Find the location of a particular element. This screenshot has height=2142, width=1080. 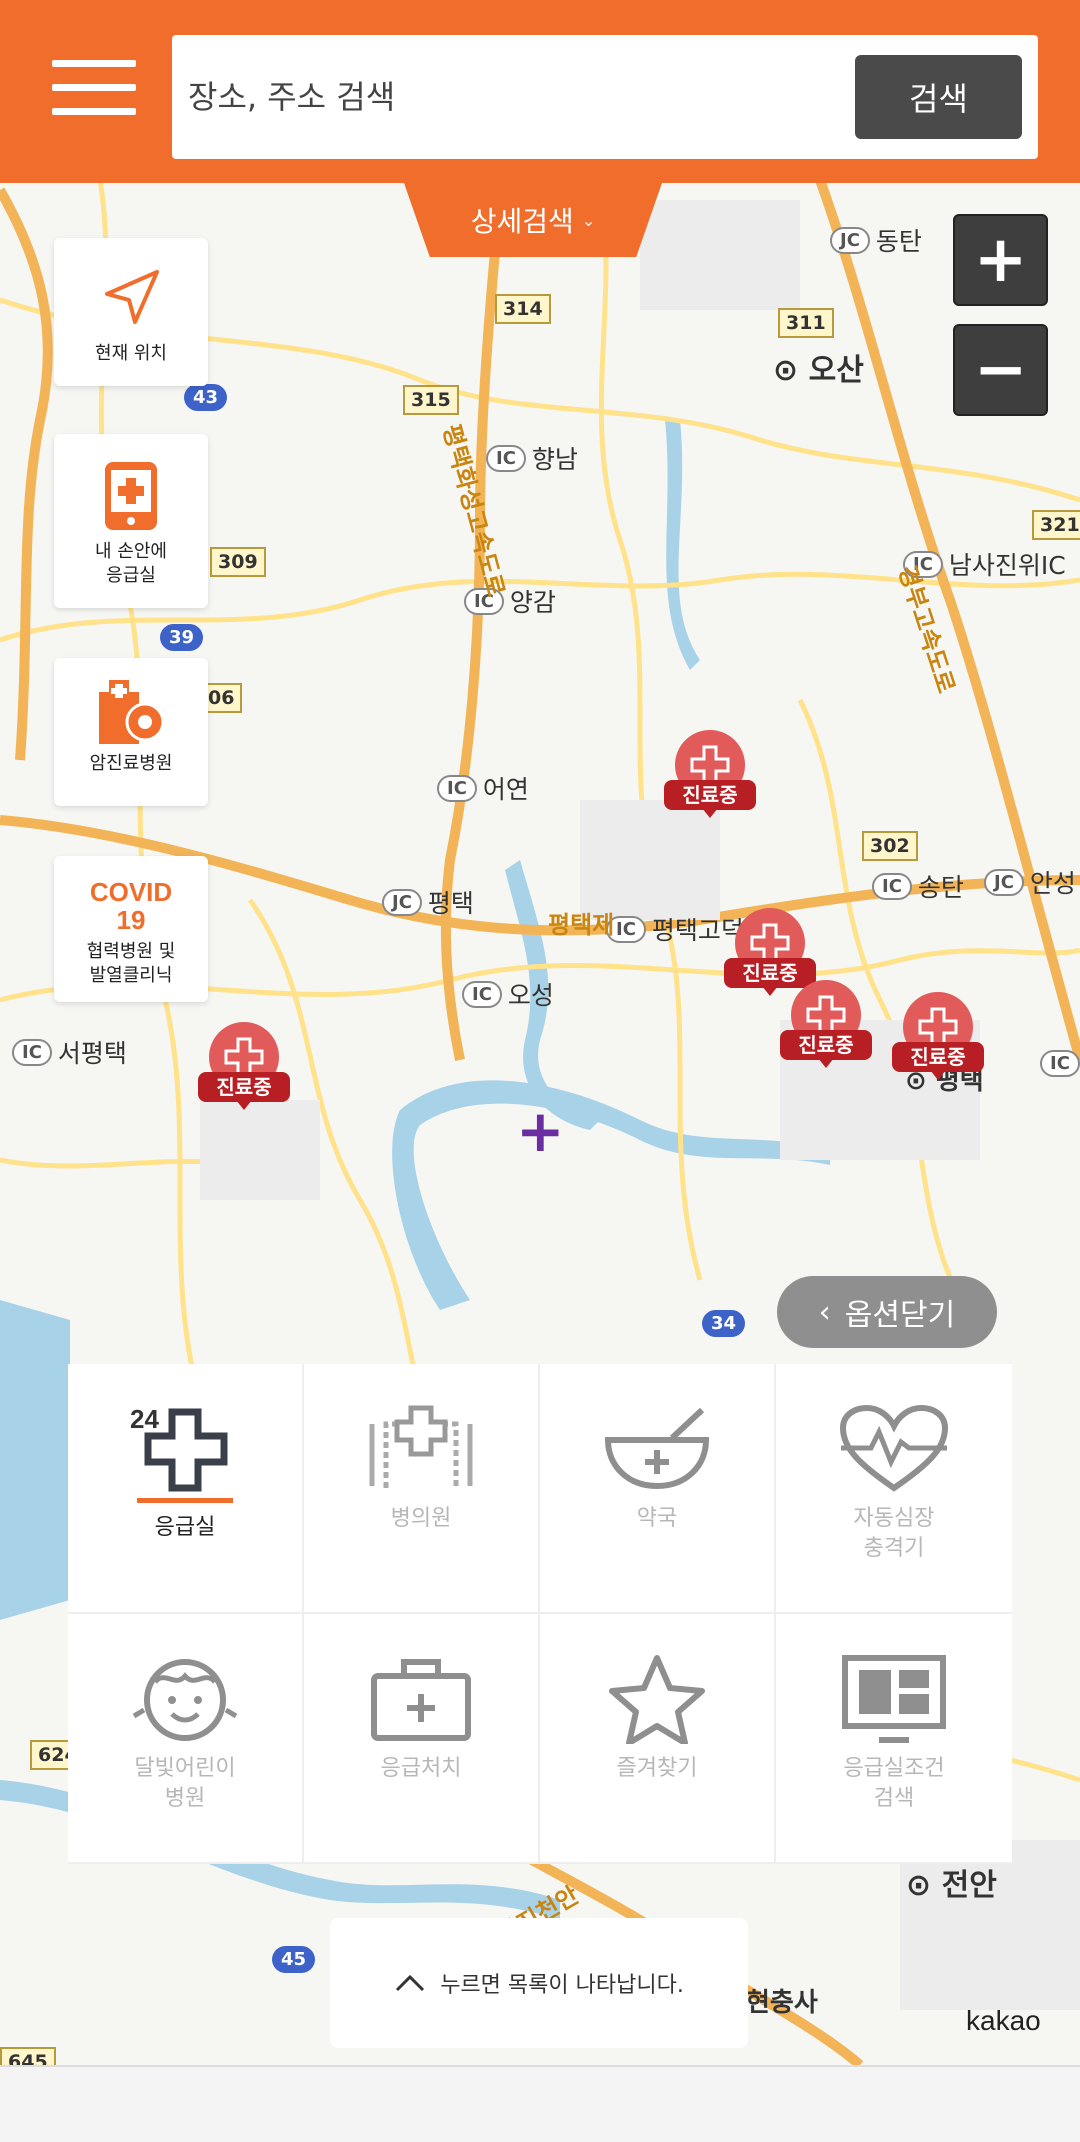

phone-emergency-icon is located at coordinates (131, 496).